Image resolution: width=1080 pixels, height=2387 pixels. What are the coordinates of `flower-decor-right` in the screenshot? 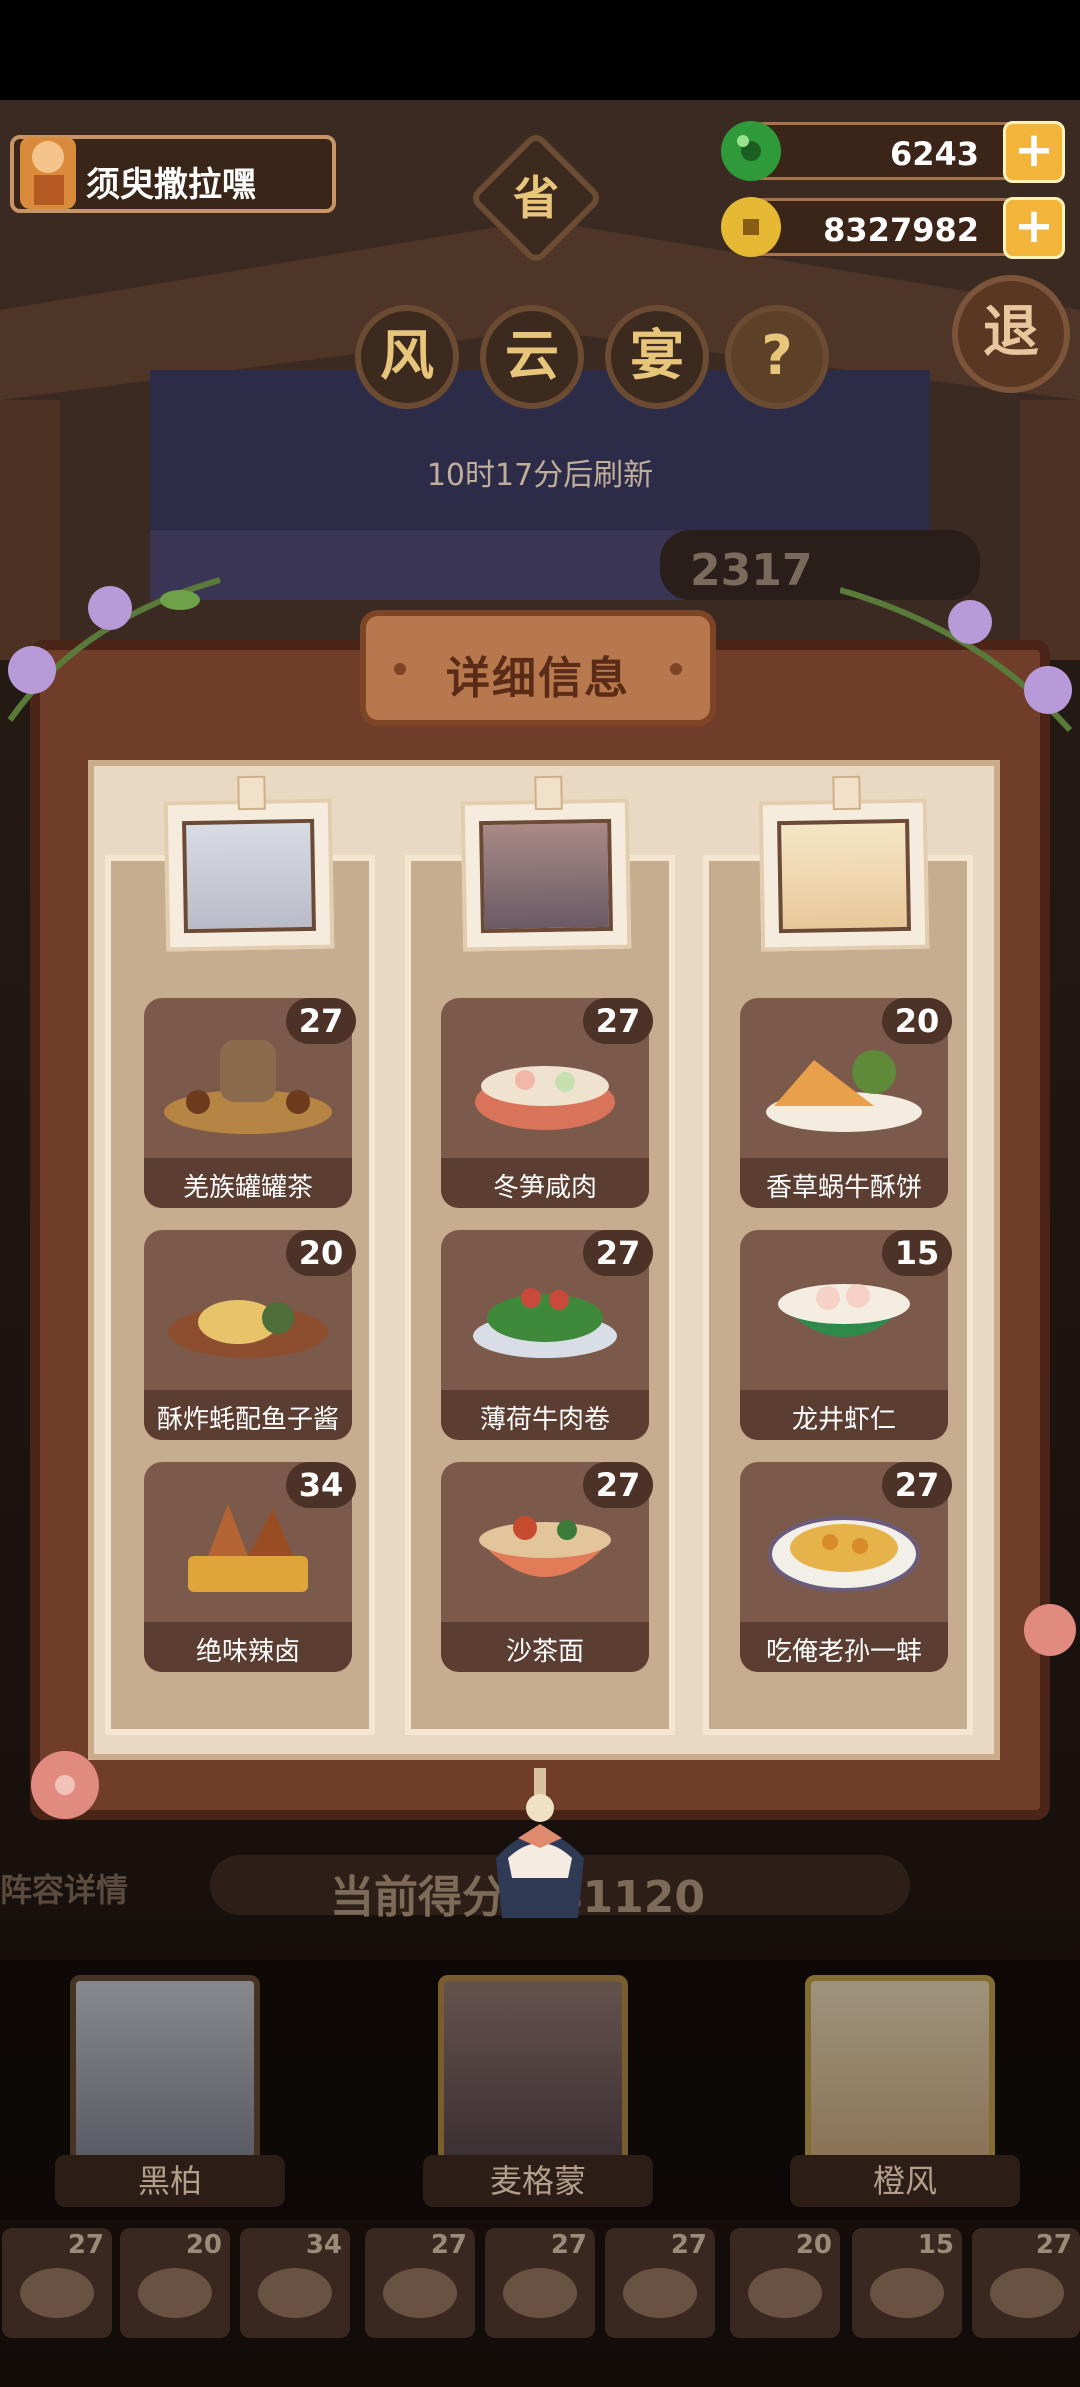 It's located at (956, 660).